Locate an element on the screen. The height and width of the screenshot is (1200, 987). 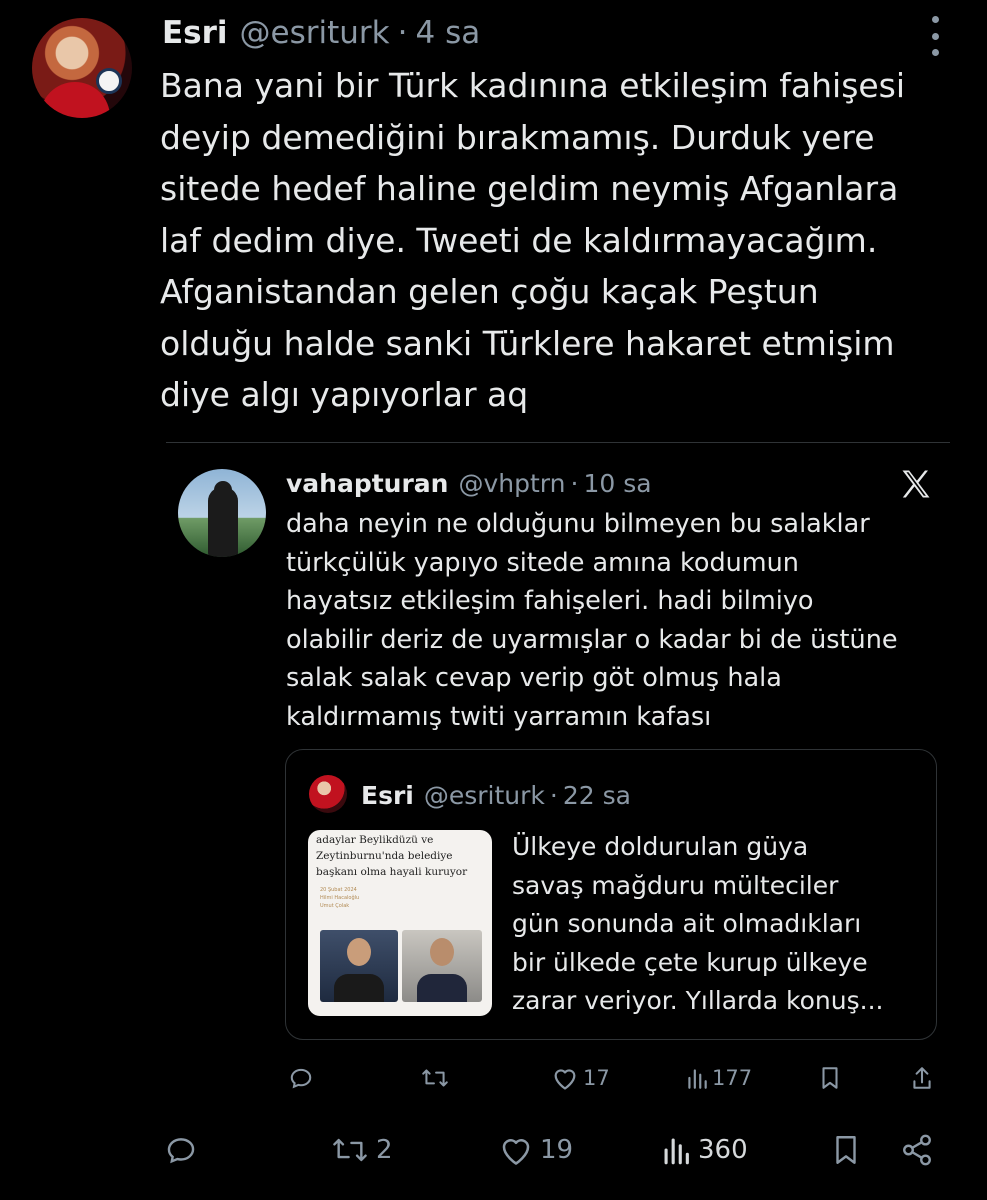
quoted-author-avatar is located at coordinates (222, 513).